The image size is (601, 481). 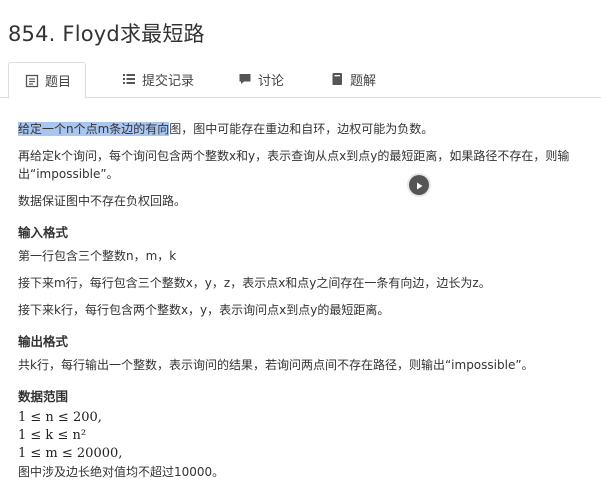 I want to click on tab-solutions: 题解, so click(x=353, y=79).